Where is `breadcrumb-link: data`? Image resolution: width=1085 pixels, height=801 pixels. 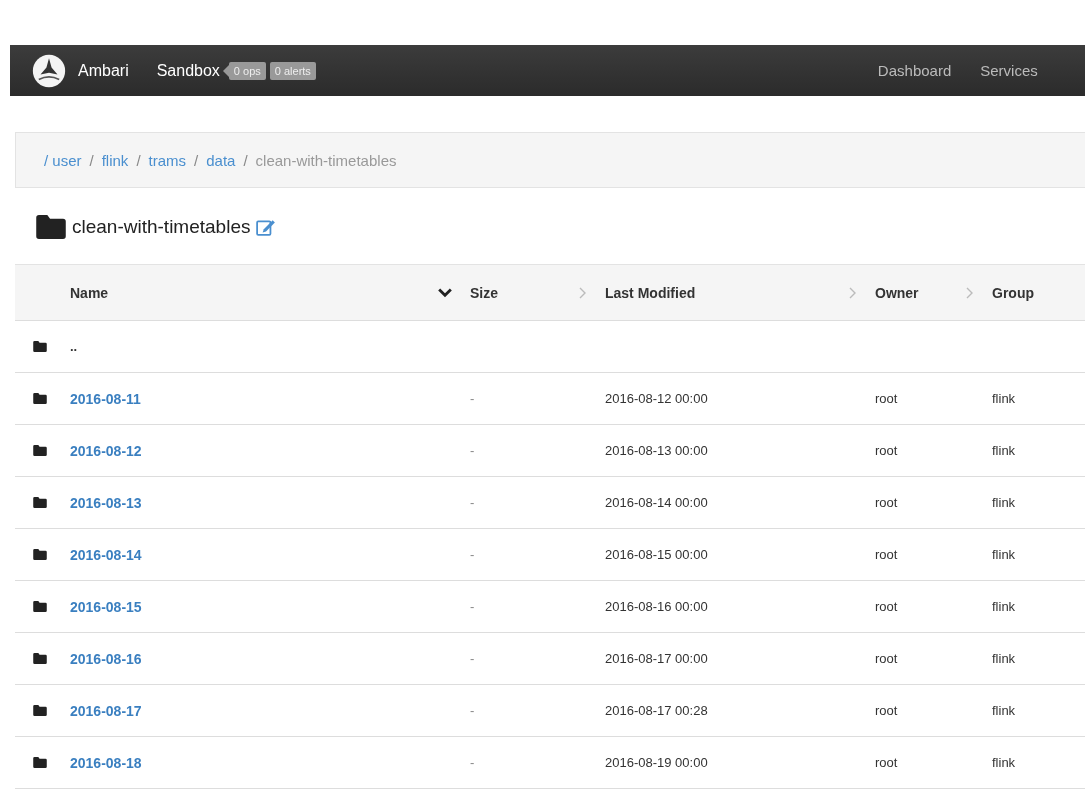
breadcrumb-link: data is located at coordinates (221, 160).